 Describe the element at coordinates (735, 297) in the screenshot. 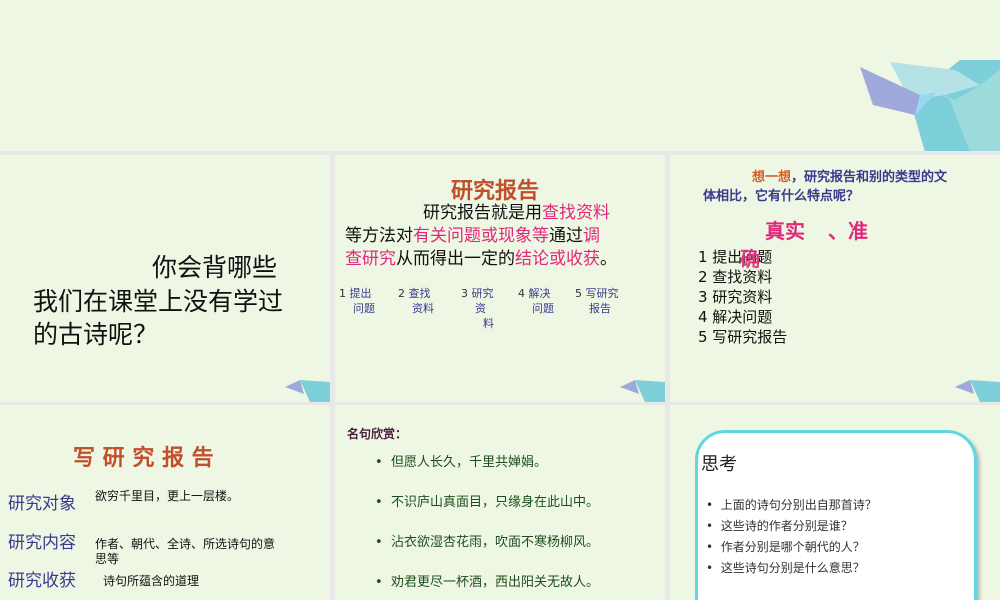

I see `step-list-item: 3 研究资料` at that location.